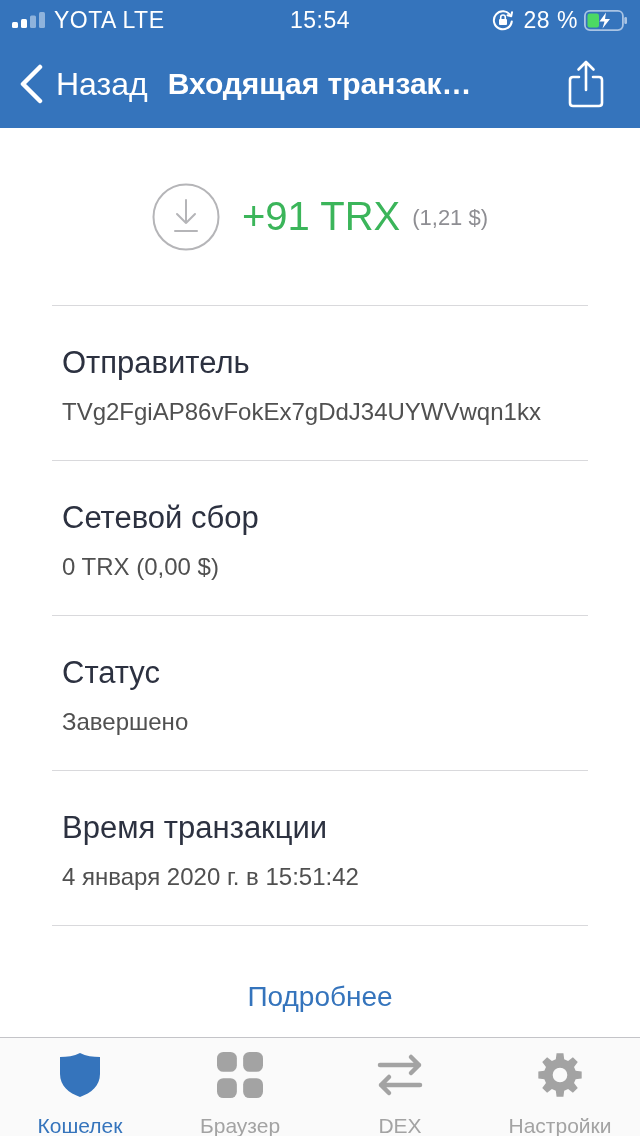 The image size is (640, 1136). Describe the element at coordinates (80, 1075) in the screenshot. I see `shield-icon` at that location.